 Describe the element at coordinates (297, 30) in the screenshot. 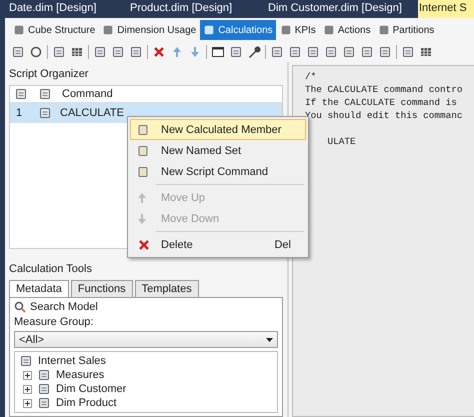

I see `designer-tab: KPIs` at that location.